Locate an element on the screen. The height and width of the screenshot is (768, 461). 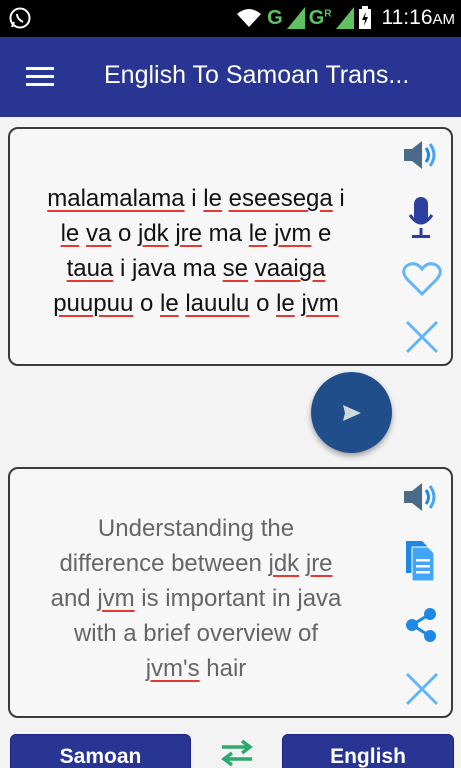
translate-button is located at coordinates (351, 412).